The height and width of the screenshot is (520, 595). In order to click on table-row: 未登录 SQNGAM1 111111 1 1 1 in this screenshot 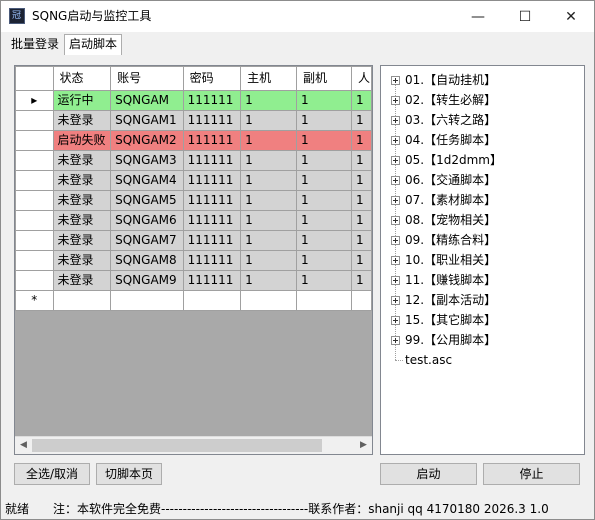, I will do `click(193, 120)`.